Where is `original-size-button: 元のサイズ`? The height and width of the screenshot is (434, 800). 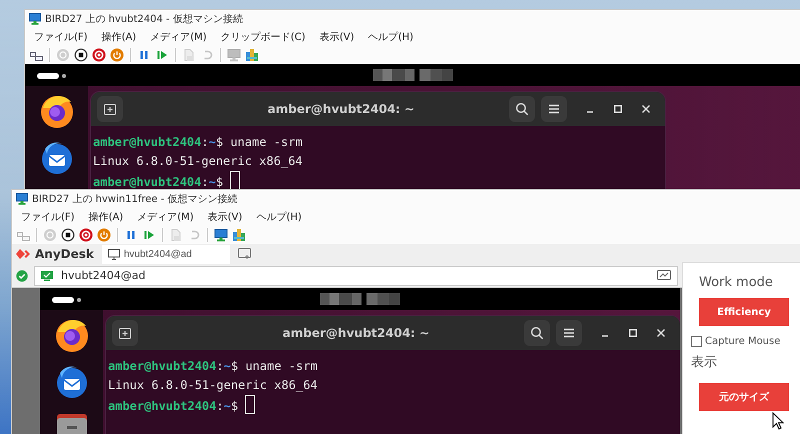
original-size-button: 元のサイズ is located at coordinates (744, 397).